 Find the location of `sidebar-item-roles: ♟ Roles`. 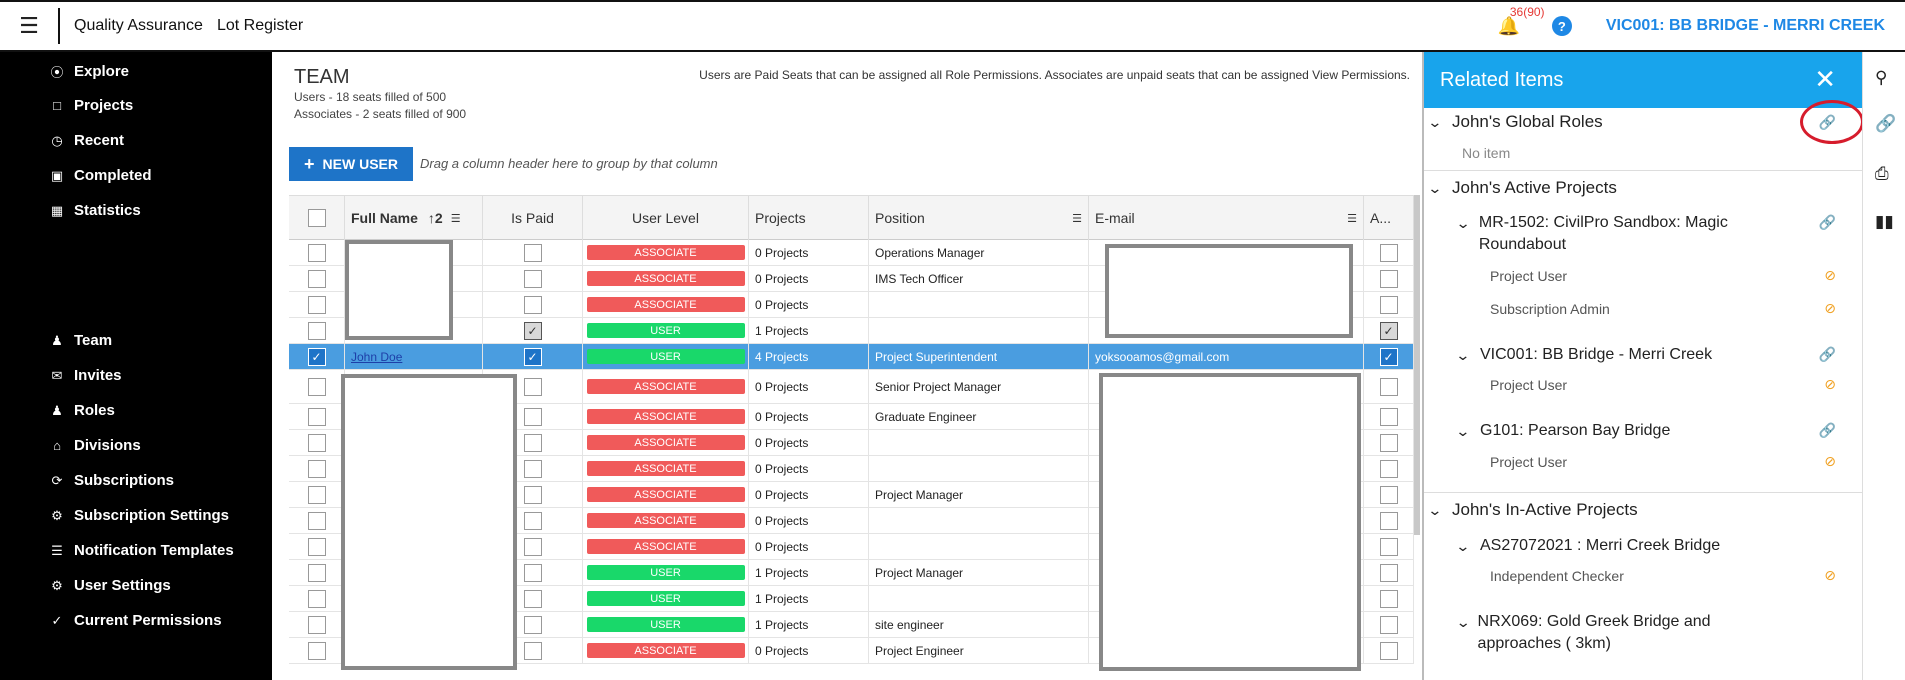

sidebar-item-roles: ♟ Roles is located at coordinates (81, 410).